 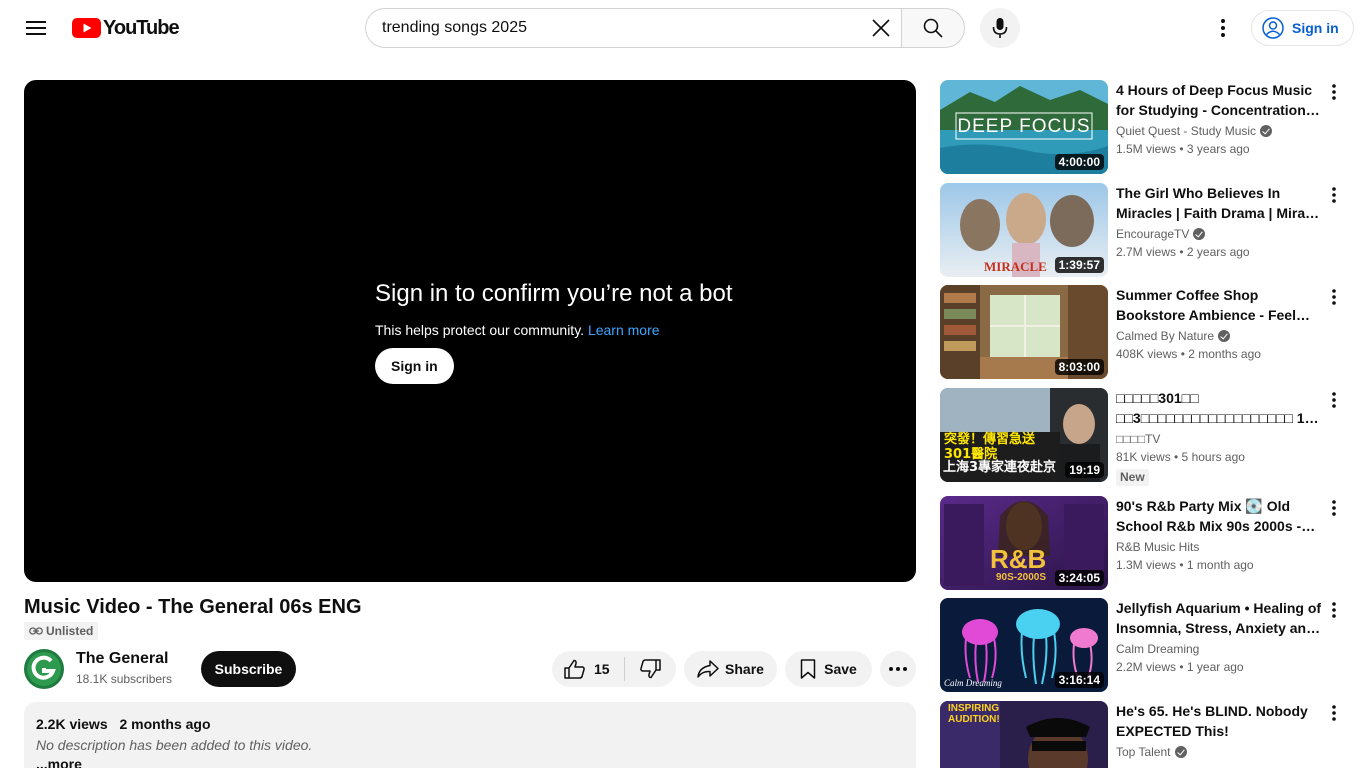 I want to click on hamburger-icon, so click(x=36, y=28).